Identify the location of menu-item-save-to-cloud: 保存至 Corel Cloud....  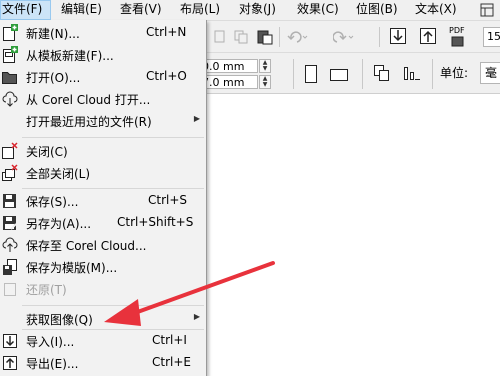
(103, 245).